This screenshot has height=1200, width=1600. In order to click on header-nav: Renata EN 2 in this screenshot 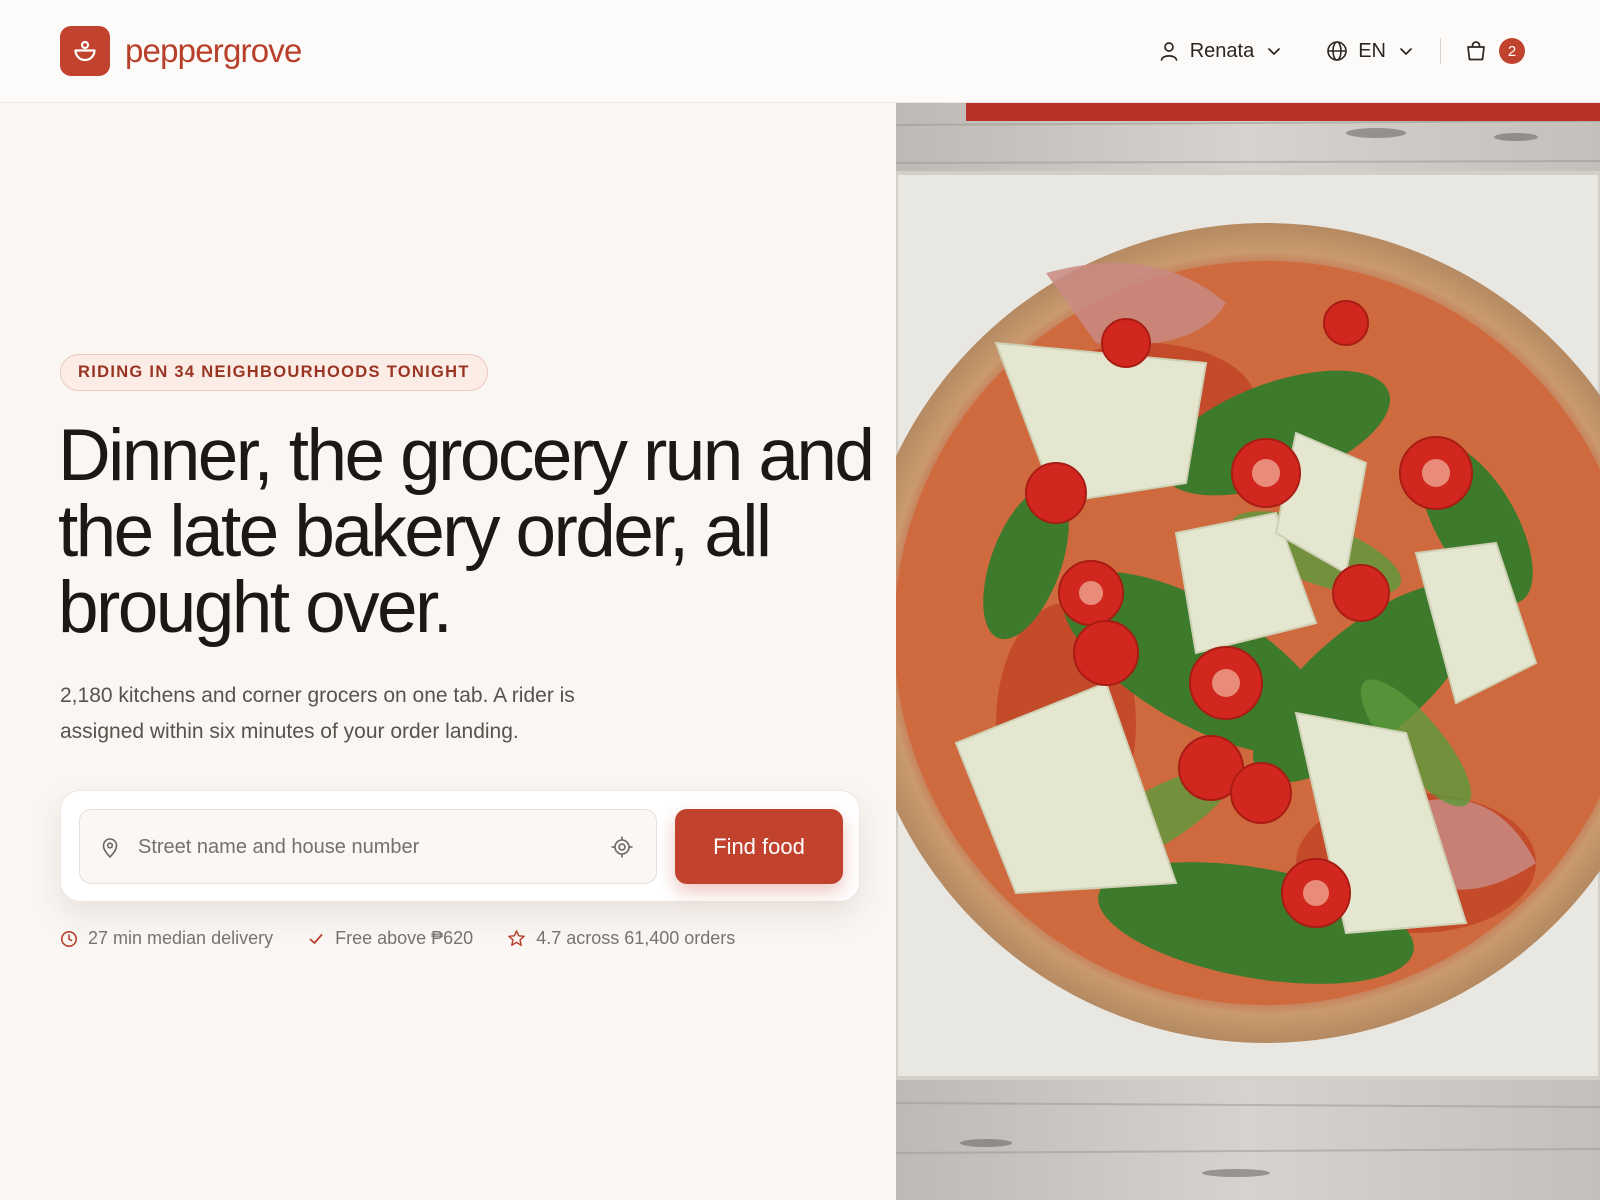, I will do `click(1341, 51)`.